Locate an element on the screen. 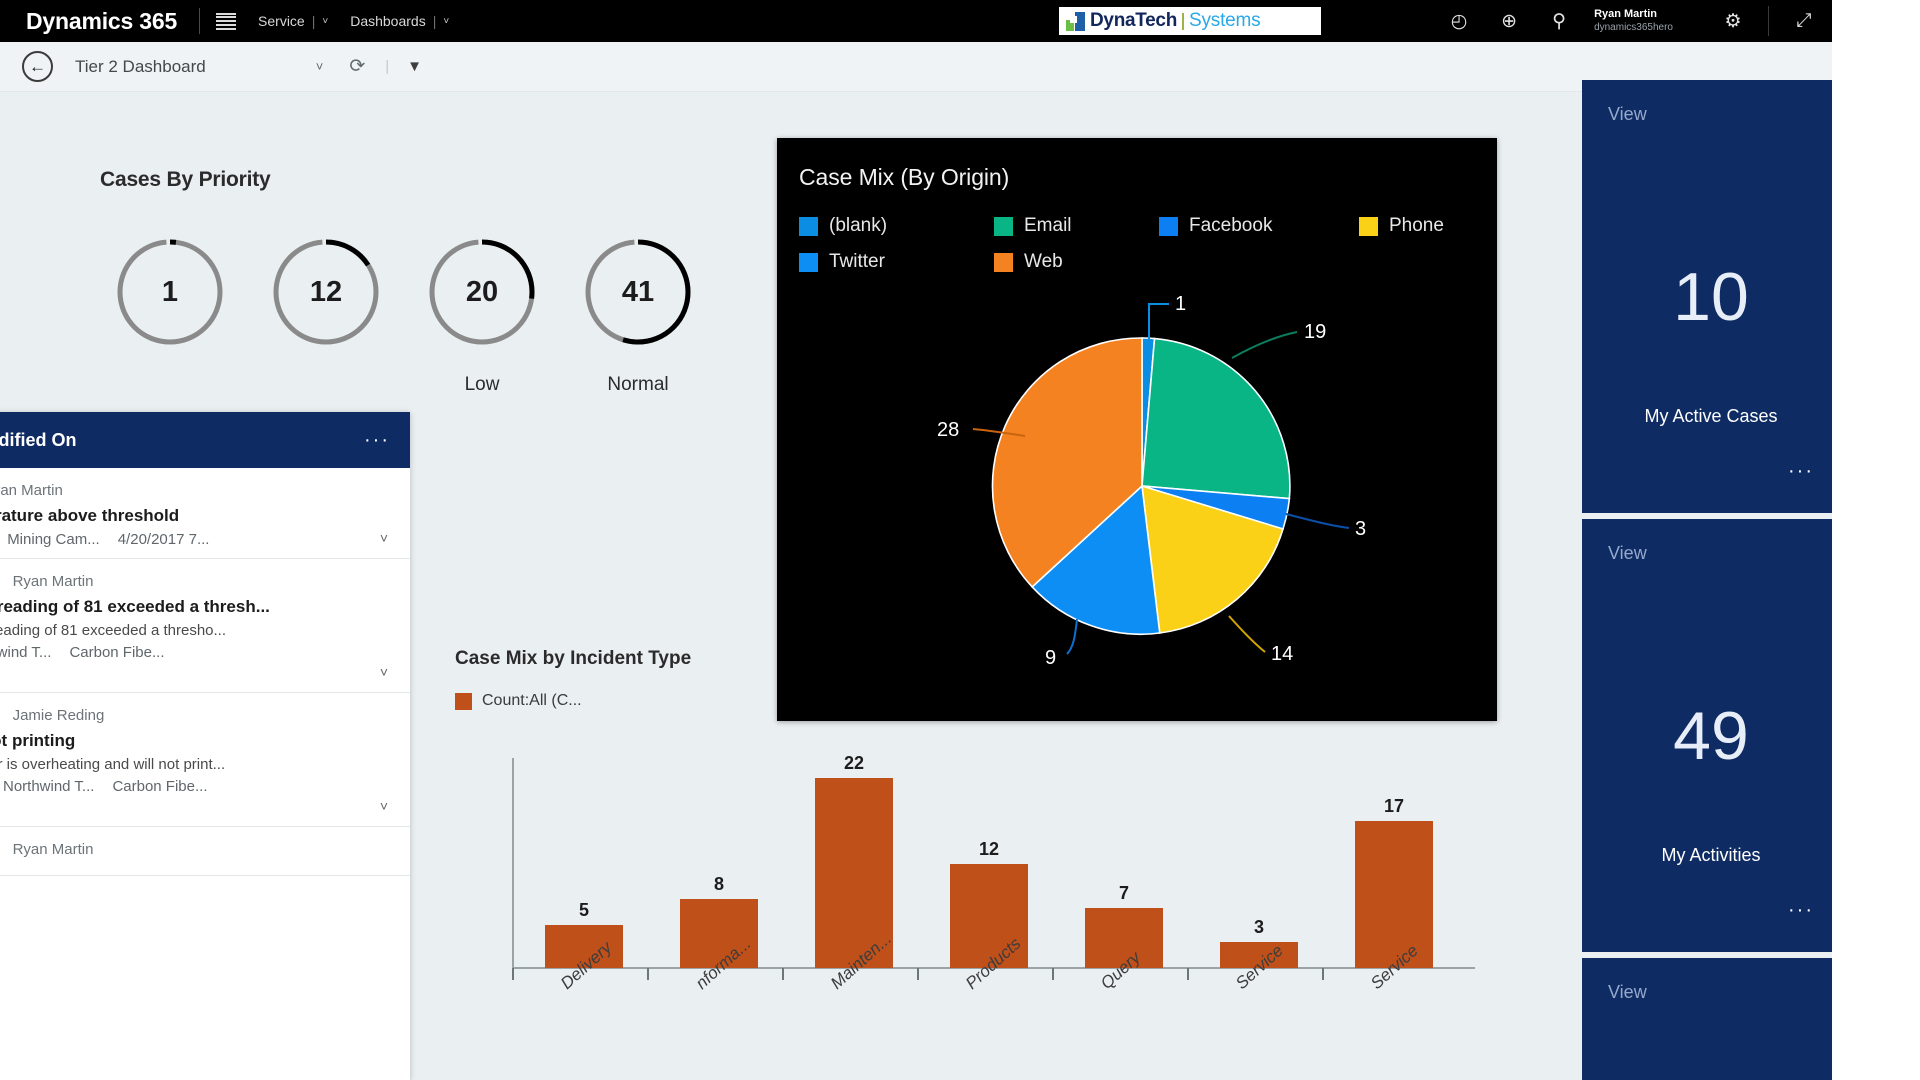  priority-gauge-row: 1 12 20 Low 41 Normal is located at coordinates (420, 315).